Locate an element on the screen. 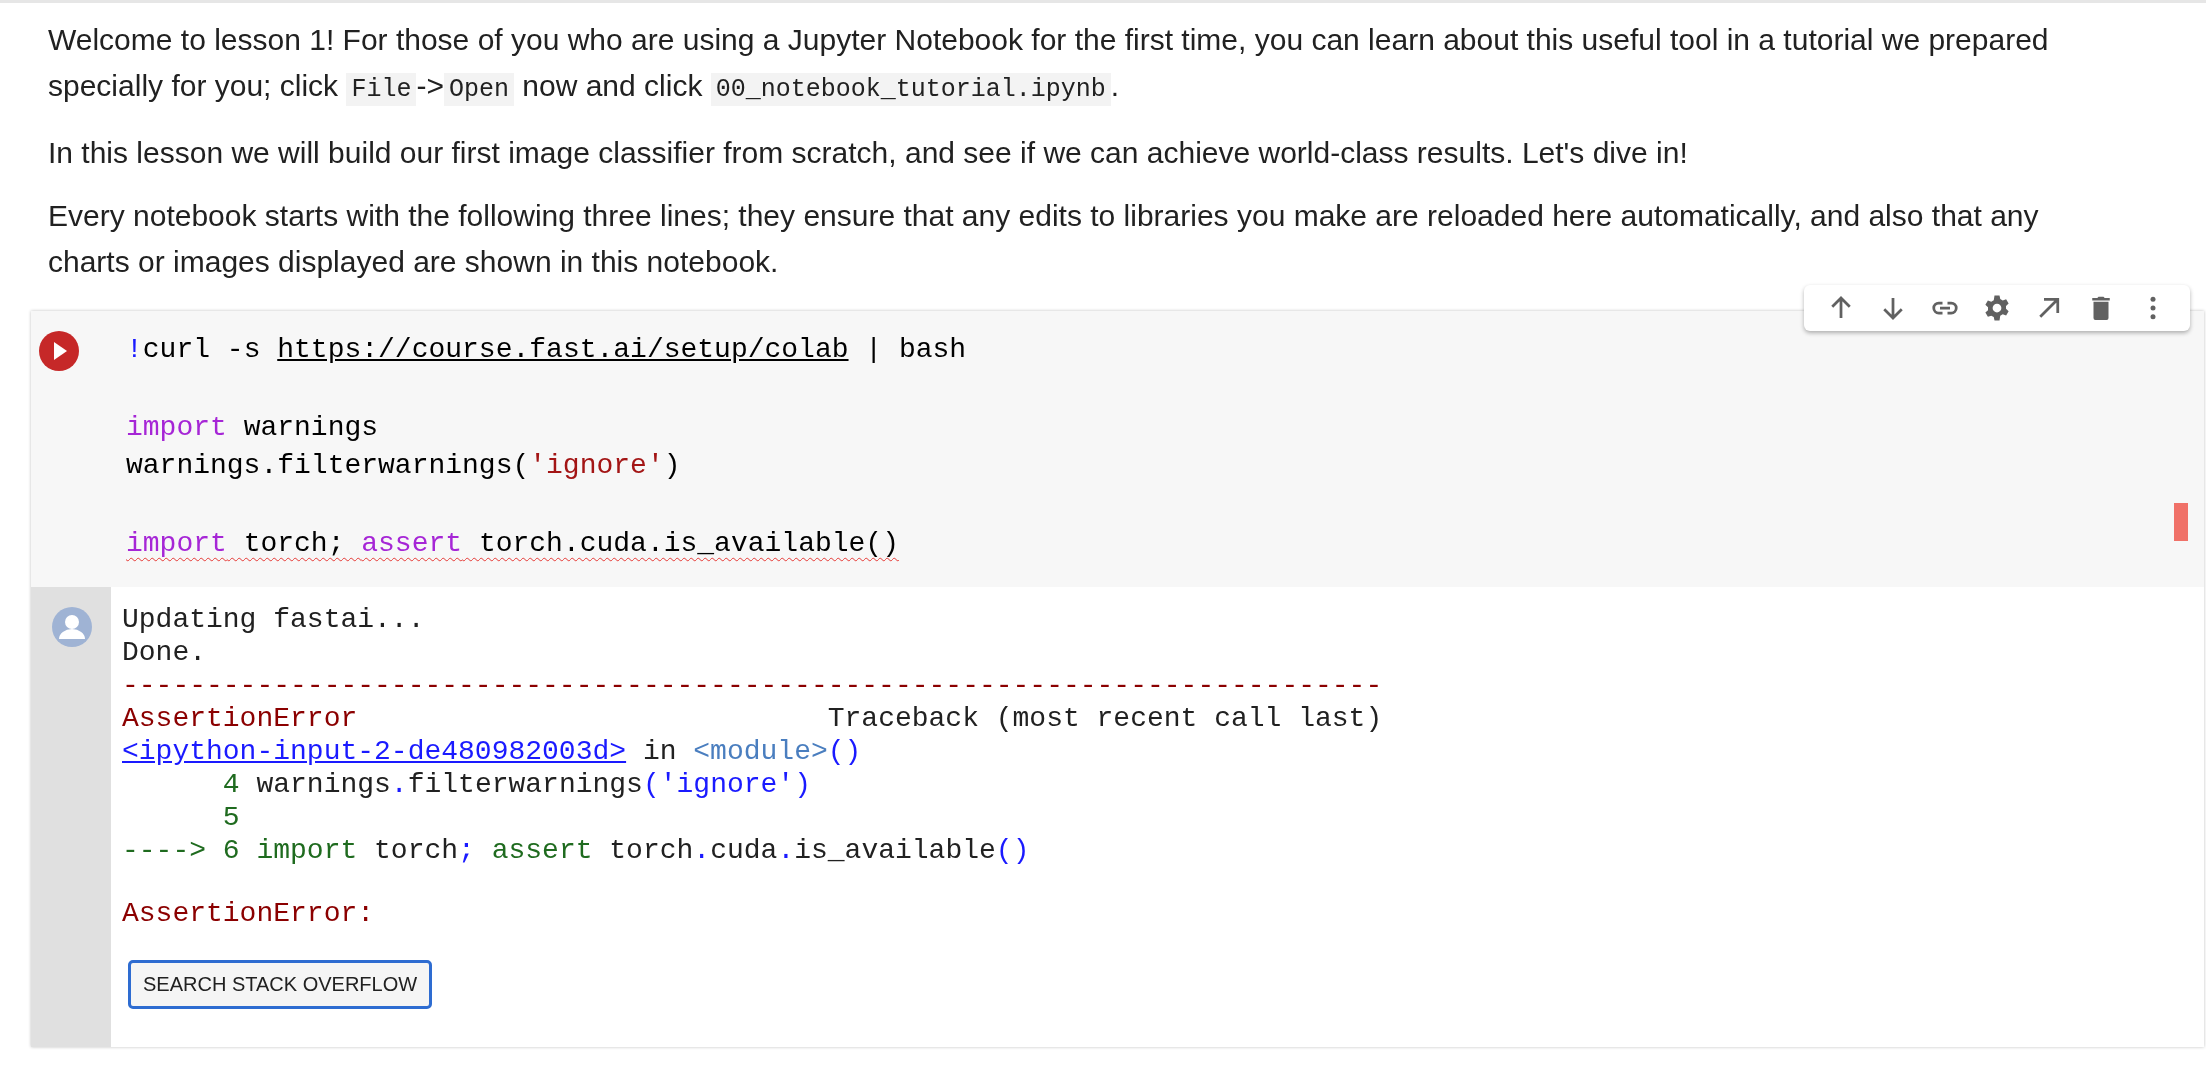 The width and height of the screenshot is (2206, 1068). punctuation-text: ; is located at coordinates (466, 850).